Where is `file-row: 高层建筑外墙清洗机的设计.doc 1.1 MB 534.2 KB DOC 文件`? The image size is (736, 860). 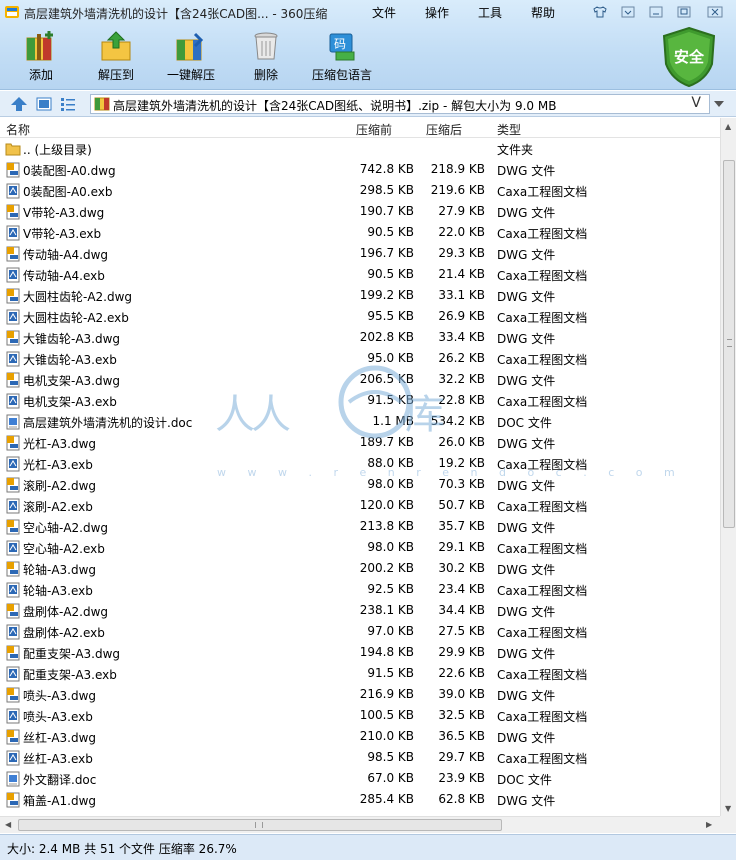 file-row: 高层建筑外墙清洗机的设计.doc 1.1 MB 534.2 KB DOC 文件 is located at coordinates (360, 421).